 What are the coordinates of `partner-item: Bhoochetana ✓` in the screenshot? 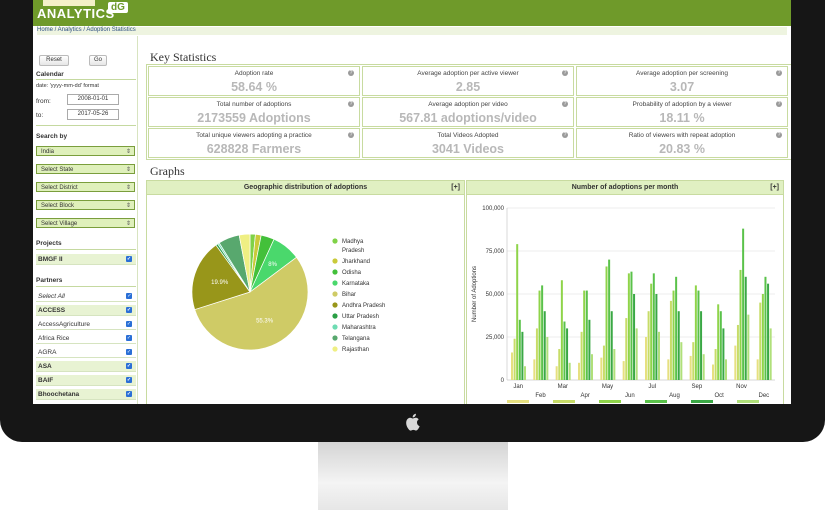 It's located at (86, 394).